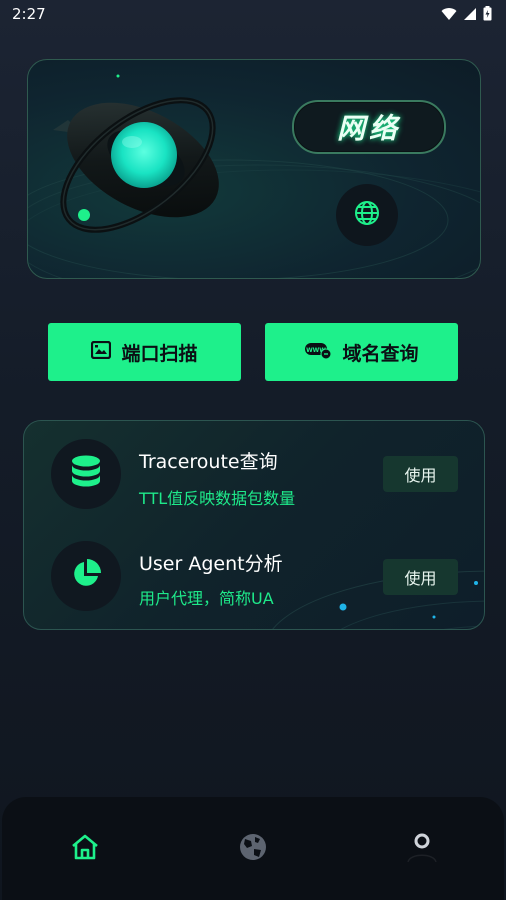 The image size is (506, 900). Describe the element at coordinates (380, 353) in the screenshot. I see `domain-lookup-label: 域名查询` at that location.